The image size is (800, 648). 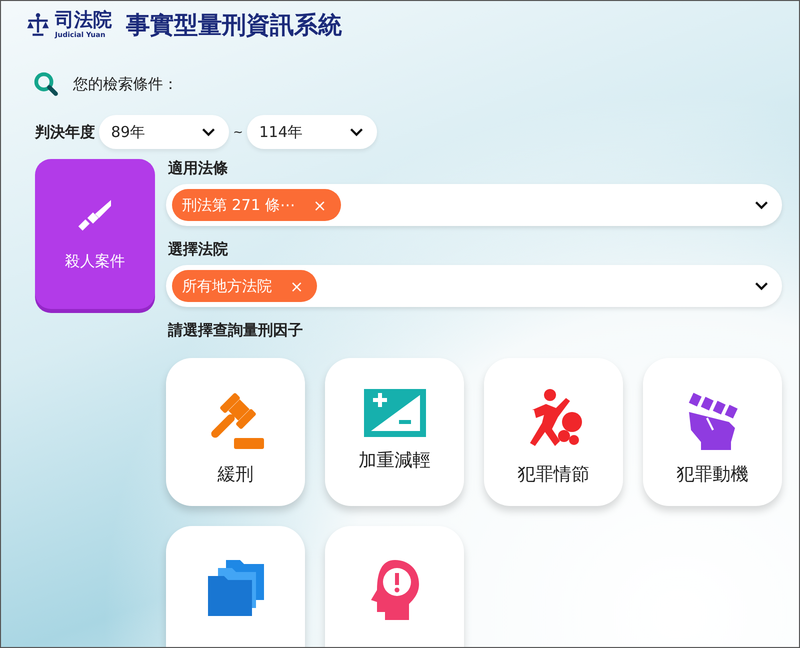 What do you see at coordinates (125, 84) in the screenshot?
I see `search-criteria-heading: 您的檢索條件：` at bounding box center [125, 84].